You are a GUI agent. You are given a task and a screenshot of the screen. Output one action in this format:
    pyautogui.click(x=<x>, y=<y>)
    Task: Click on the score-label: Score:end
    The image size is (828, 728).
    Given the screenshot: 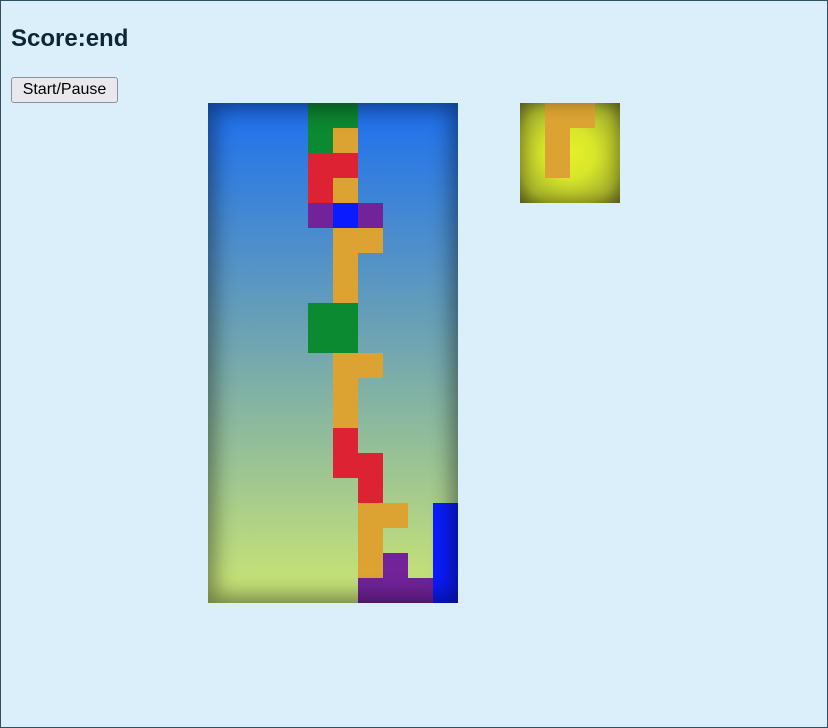 What is the action you would take?
    pyautogui.click(x=70, y=38)
    